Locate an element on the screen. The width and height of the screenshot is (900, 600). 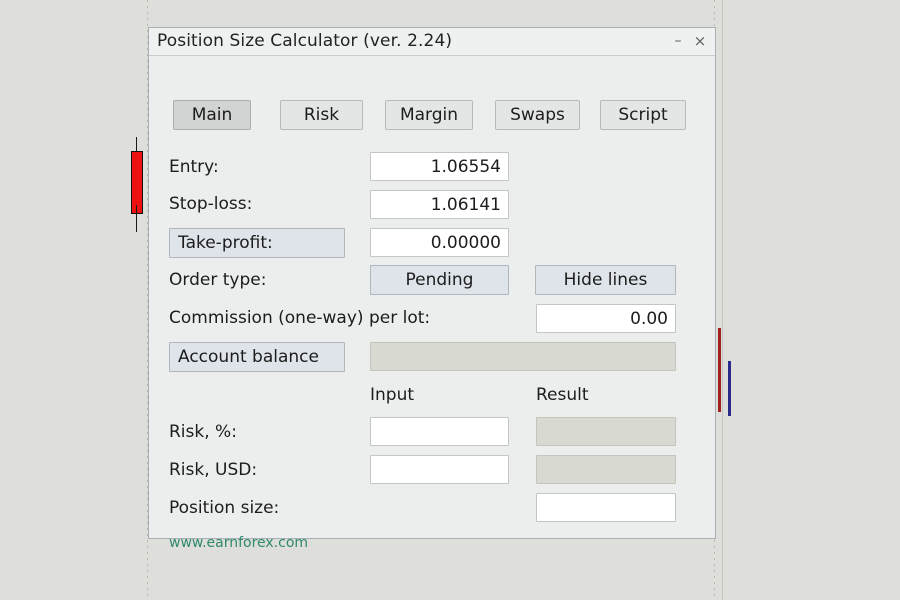
entry-input: 1.06554 is located at coordinates (439, 166).